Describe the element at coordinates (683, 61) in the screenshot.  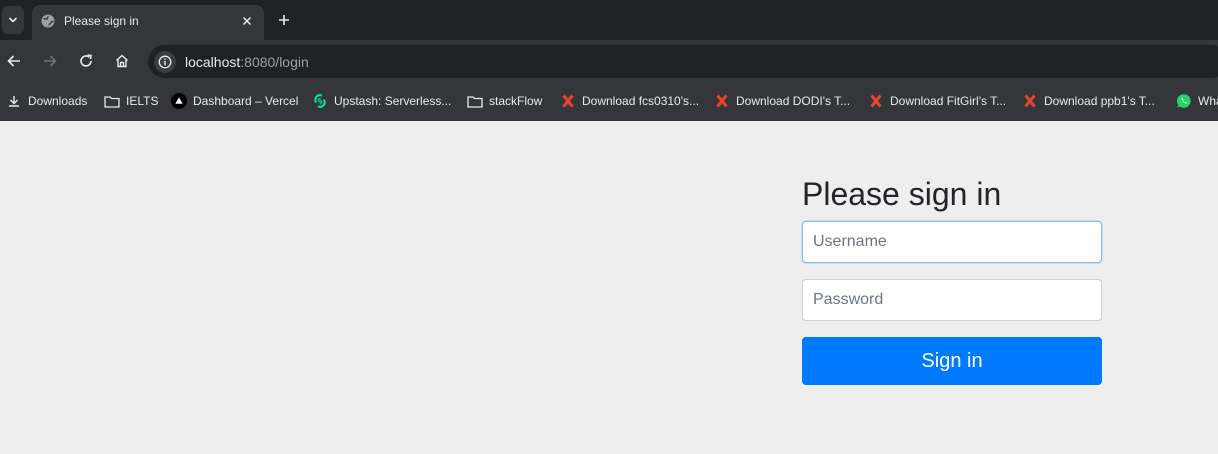
I see `address-bar: localhost:8080/login` at that location.